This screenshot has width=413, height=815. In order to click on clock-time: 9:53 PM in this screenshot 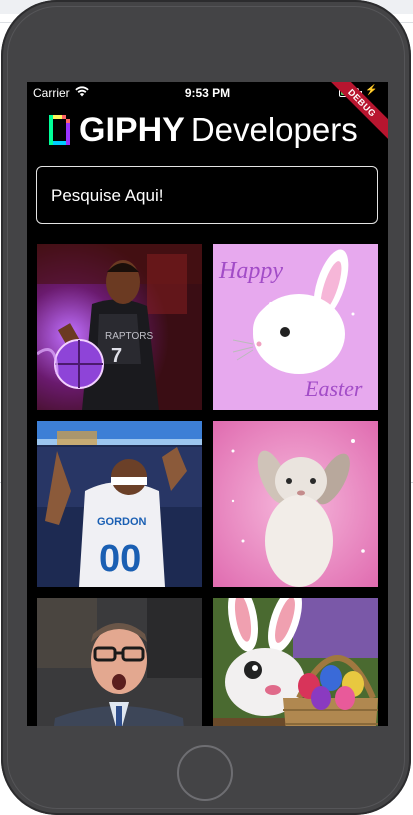, I will do `click(207, 93)`.